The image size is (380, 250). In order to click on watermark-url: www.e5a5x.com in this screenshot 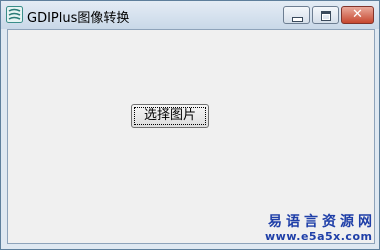, I will do `click(319, 236)`.